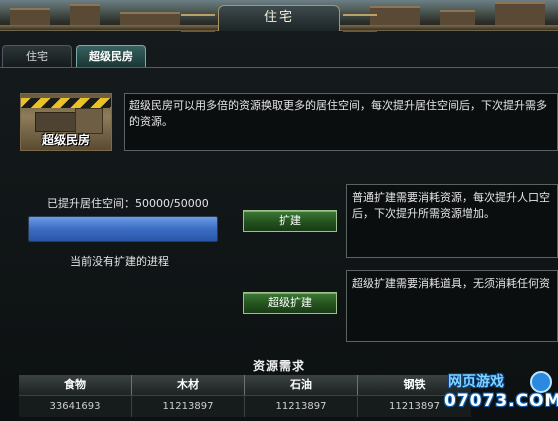 This screenshot has width=558, height=421. Describe the element at coordinates (75, 385) in the screenshot. I see `header-food: 食物` at that location.